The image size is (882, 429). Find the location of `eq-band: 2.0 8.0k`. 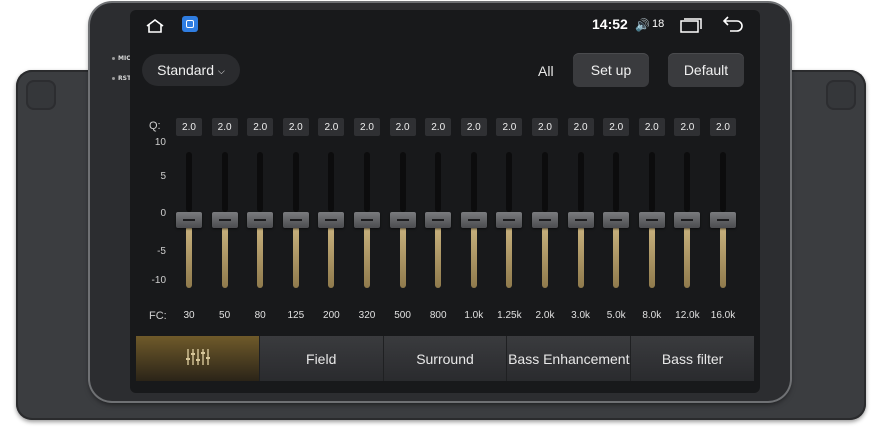

eq-band: 2.0 8.0k is located at coordinates (654, 218).